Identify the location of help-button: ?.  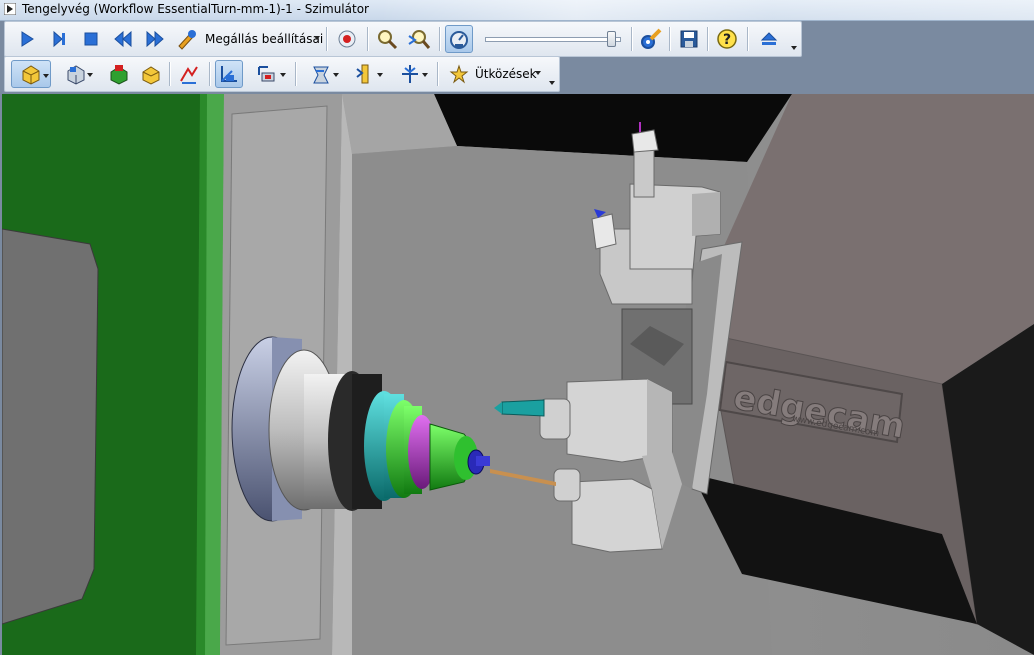
(727, 39).